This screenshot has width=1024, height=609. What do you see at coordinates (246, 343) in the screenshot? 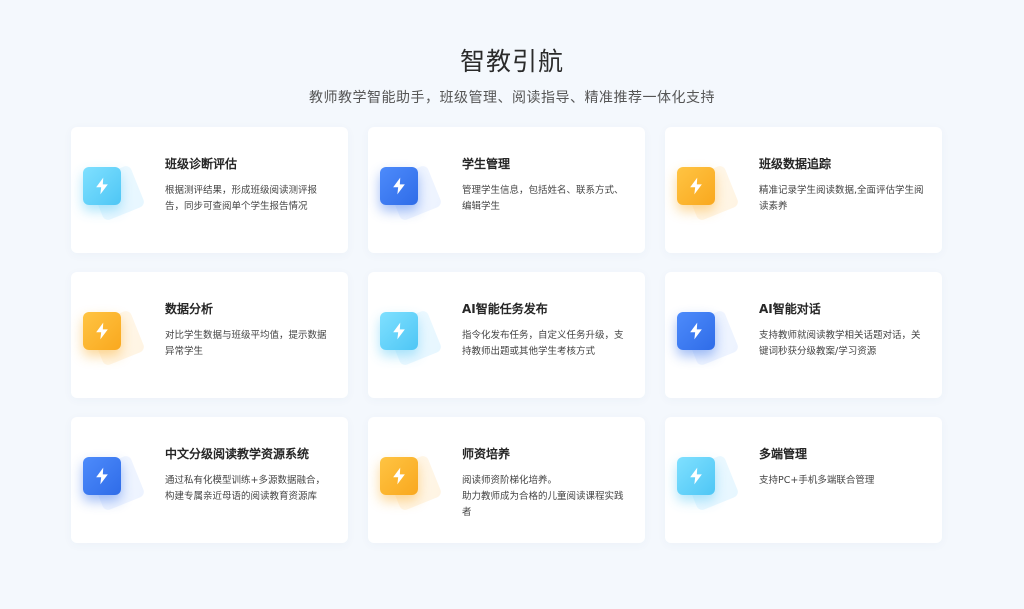
I see `card-description: 对比学生数据与班级平均值，提示数据异常学生` at bounding box center [246, 343].